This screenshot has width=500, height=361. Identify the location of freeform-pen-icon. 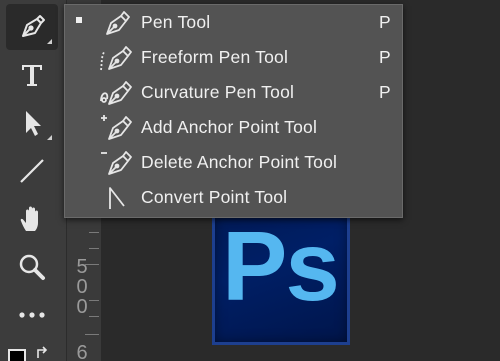
(116, 58).